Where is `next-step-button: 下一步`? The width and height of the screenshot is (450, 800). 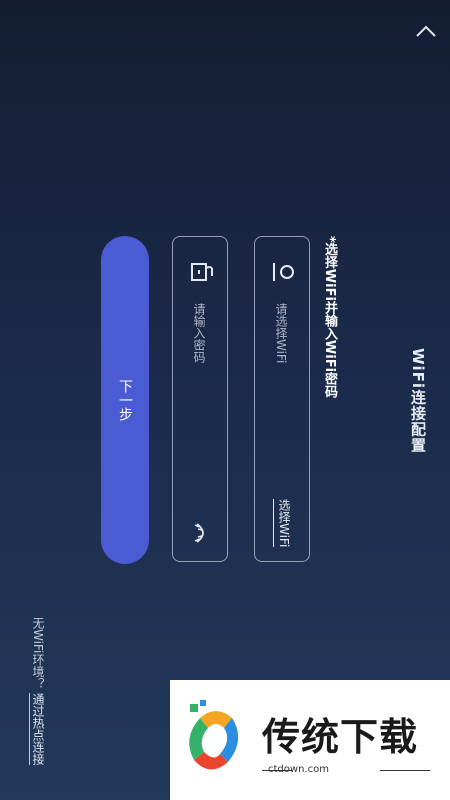 next-step-button: 下一步 is located at coordinates (125, 400).